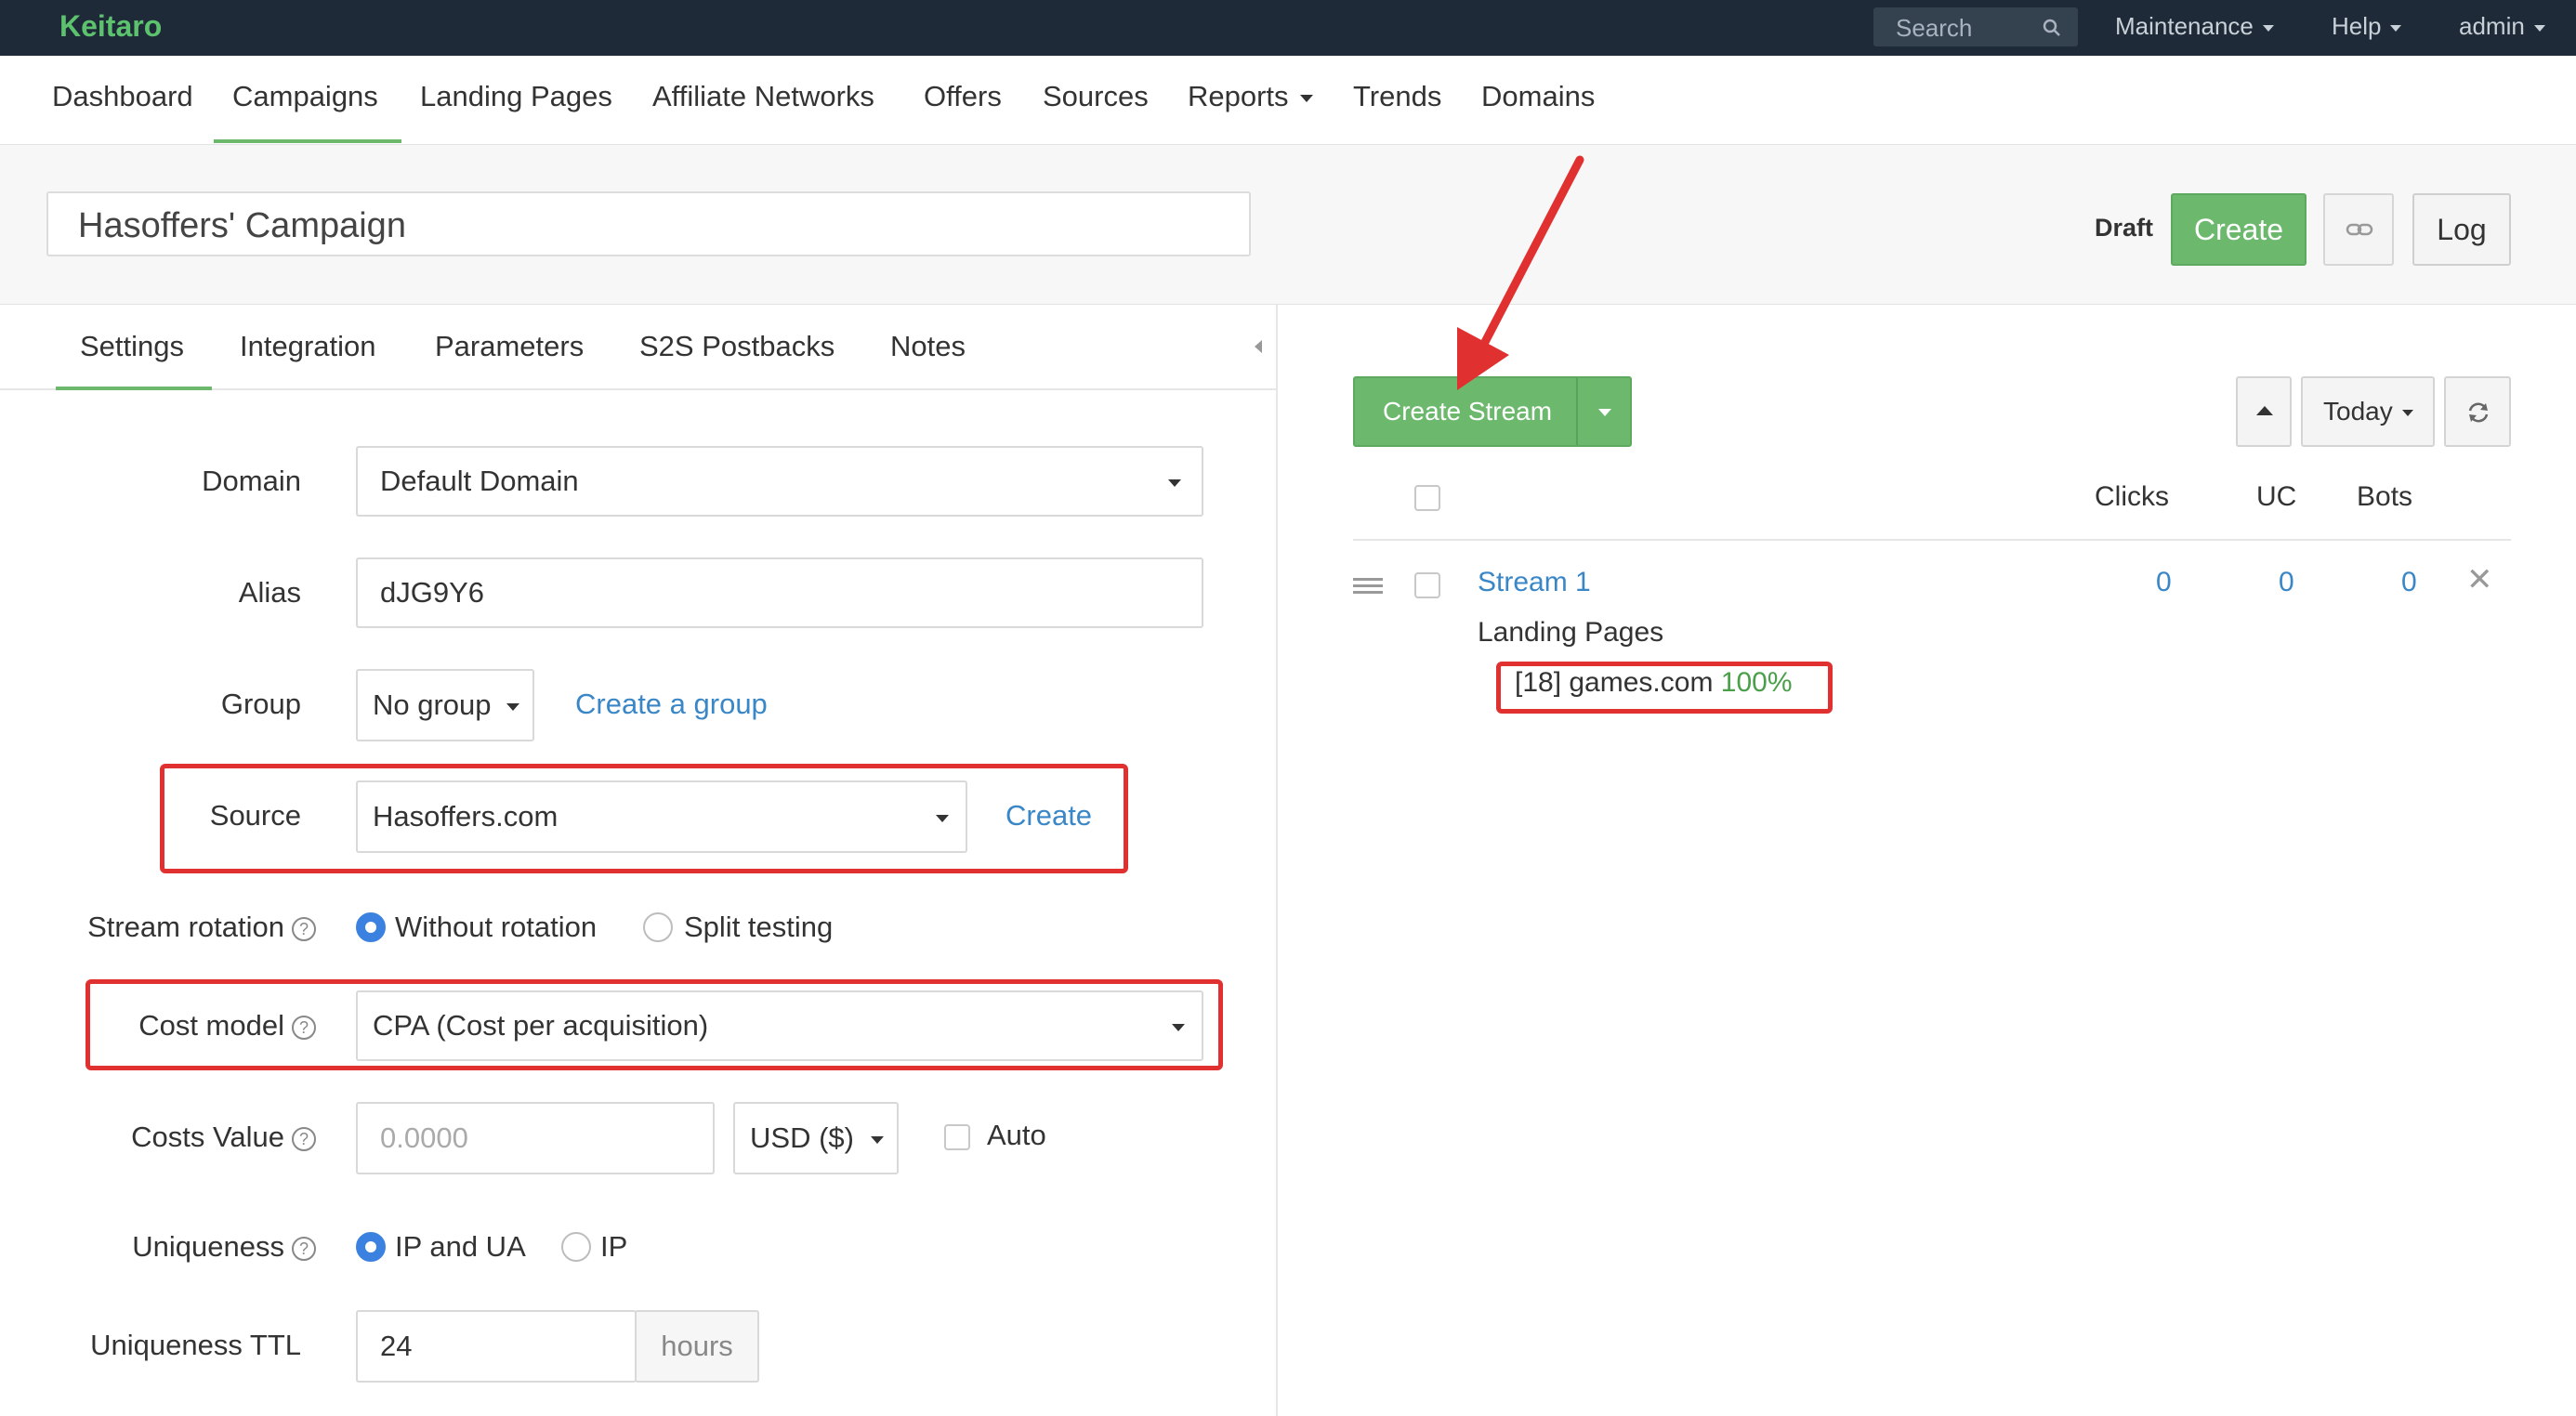 This screenshot has width=2576, height=1416. What do you see at coordinates (2384, 497) in the screenshot?
I see `col-bots: Bots` at bounding box center [2384, 497].